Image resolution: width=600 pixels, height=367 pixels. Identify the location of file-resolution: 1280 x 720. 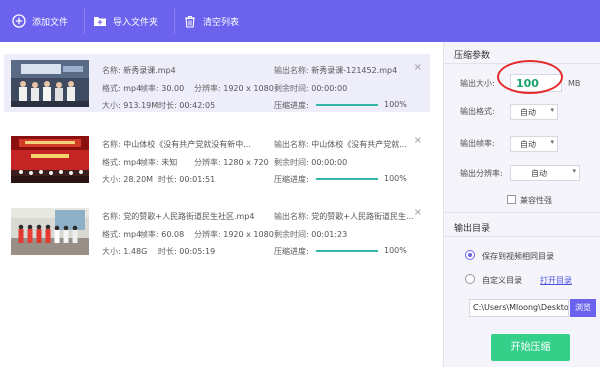
(246, 162).